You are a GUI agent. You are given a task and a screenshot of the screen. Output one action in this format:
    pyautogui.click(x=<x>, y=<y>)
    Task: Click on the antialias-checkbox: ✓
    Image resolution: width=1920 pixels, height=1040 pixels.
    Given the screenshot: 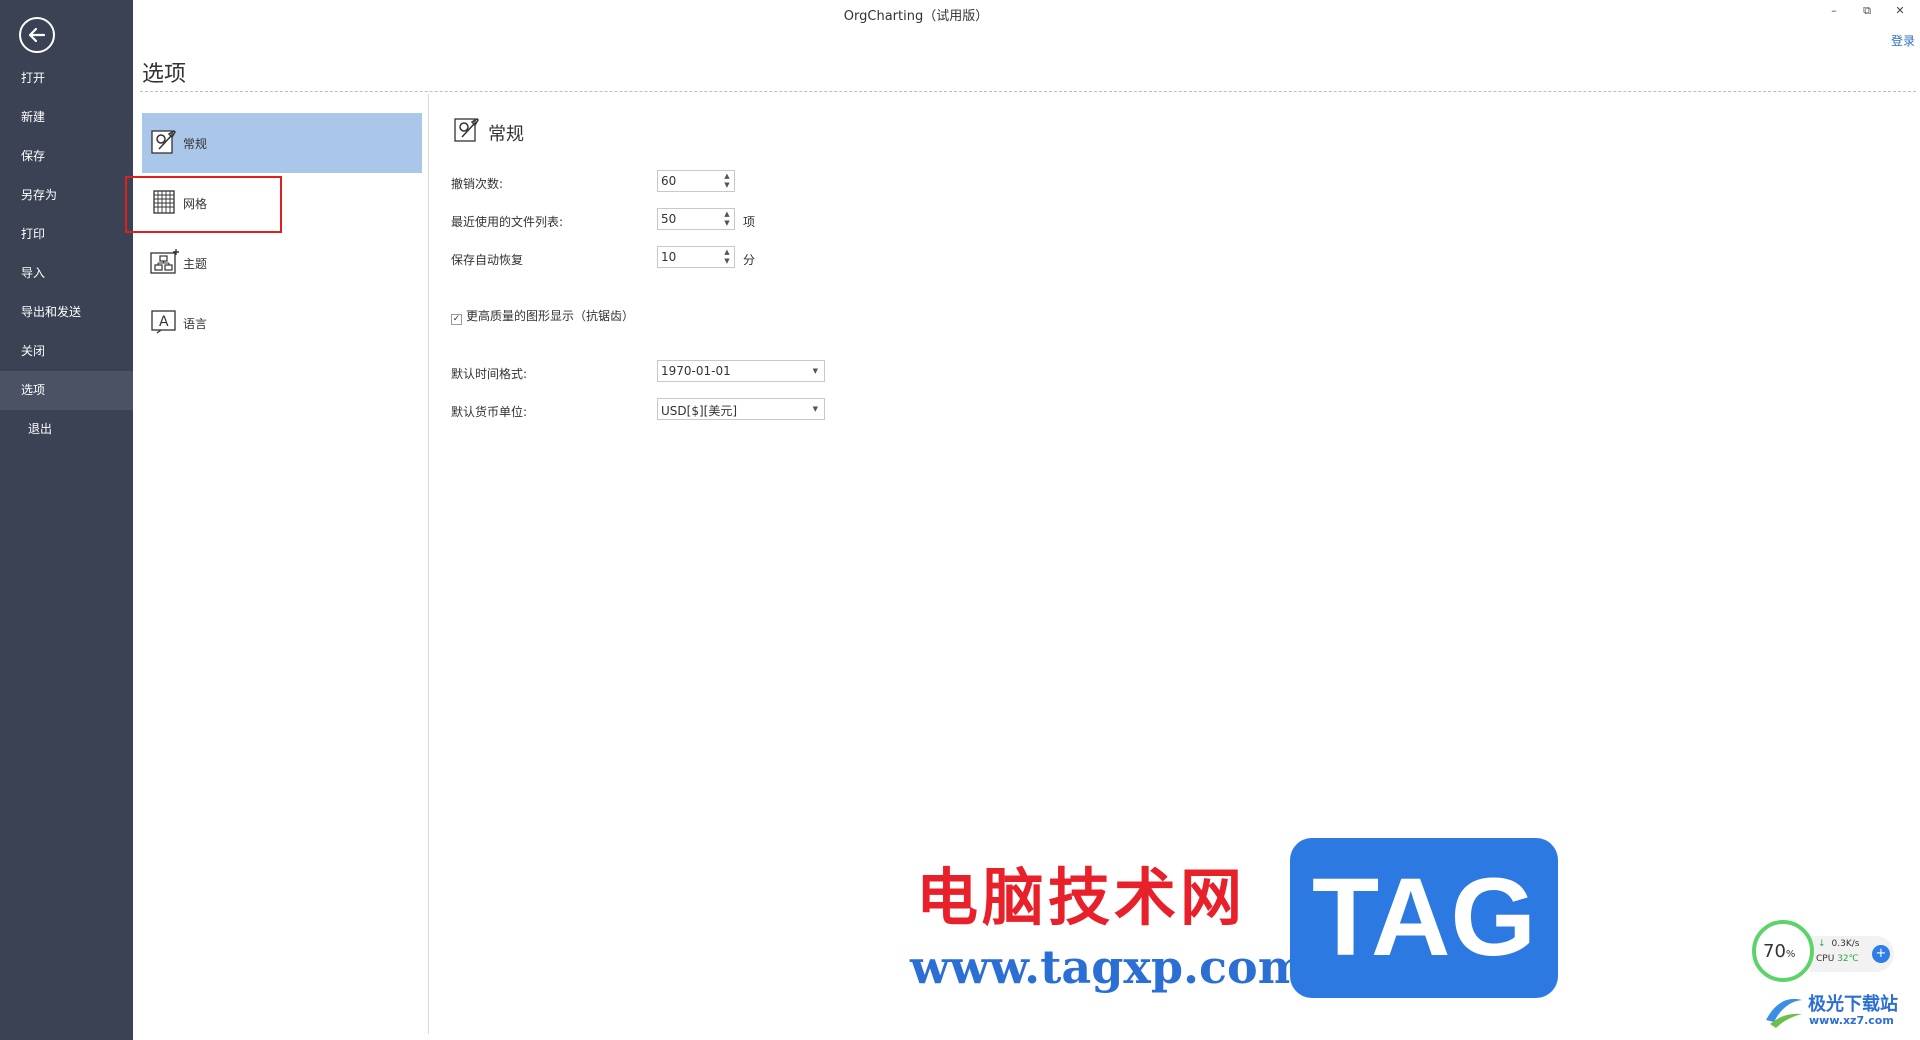 What is the action you would take?
    pyautogui.click(x=456, y=319)
    